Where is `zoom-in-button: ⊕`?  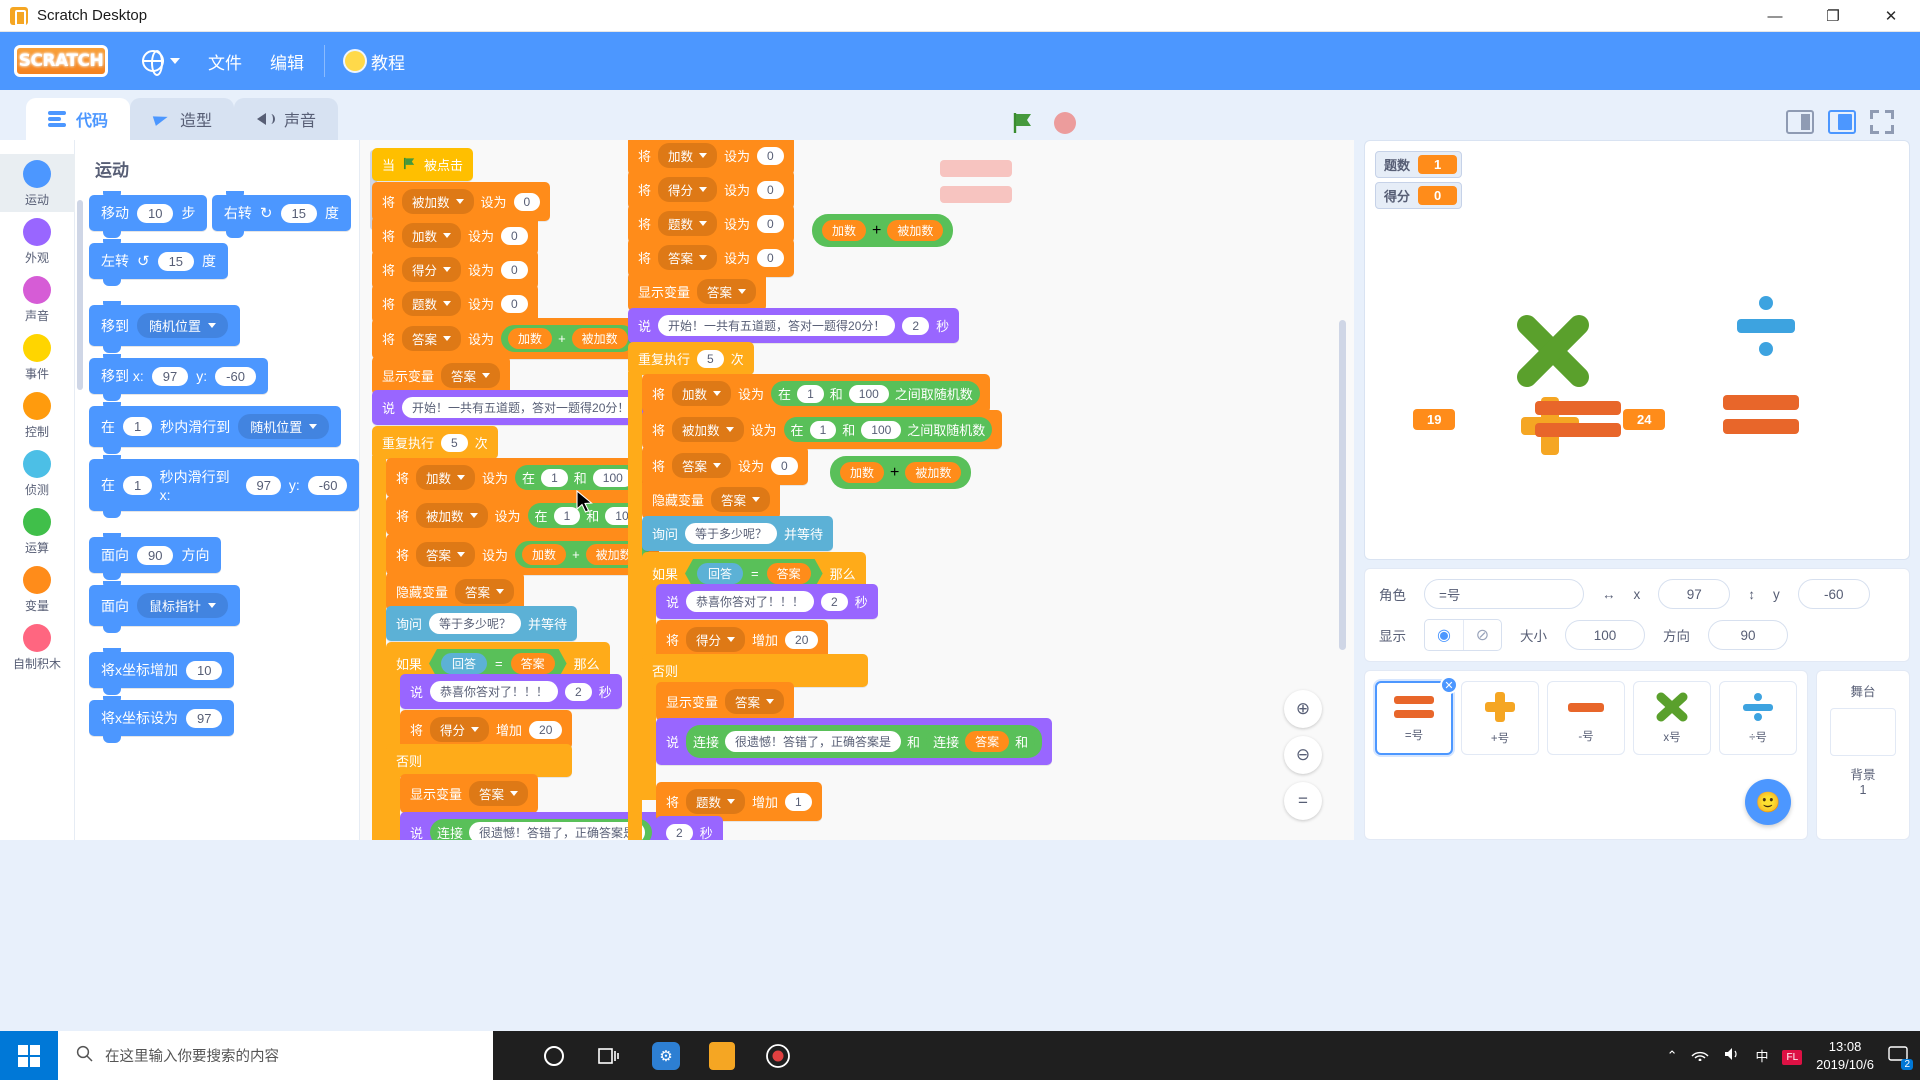 zoom-in-button: ⊕ is located at coordinates (1303, 709).